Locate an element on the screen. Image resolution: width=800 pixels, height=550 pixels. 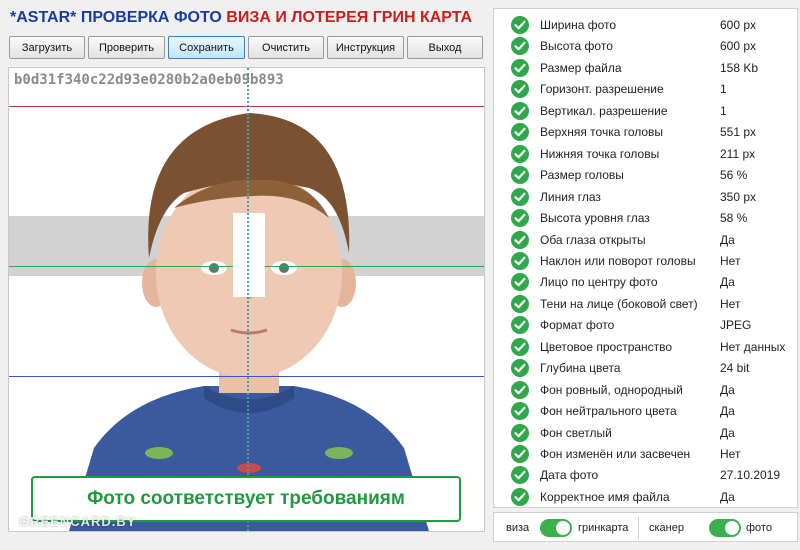
check-value: 56 % is located at coordinates (734, 175).